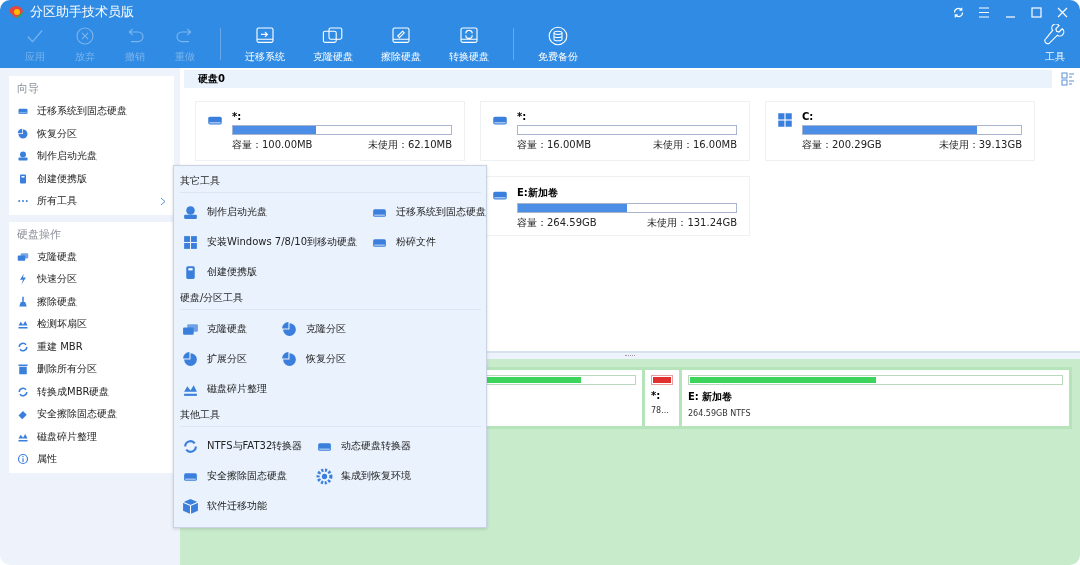  Describe the element at coordinates (330, 415) in the screenshot. I see `menu-section-title: 其他工具` at that location.